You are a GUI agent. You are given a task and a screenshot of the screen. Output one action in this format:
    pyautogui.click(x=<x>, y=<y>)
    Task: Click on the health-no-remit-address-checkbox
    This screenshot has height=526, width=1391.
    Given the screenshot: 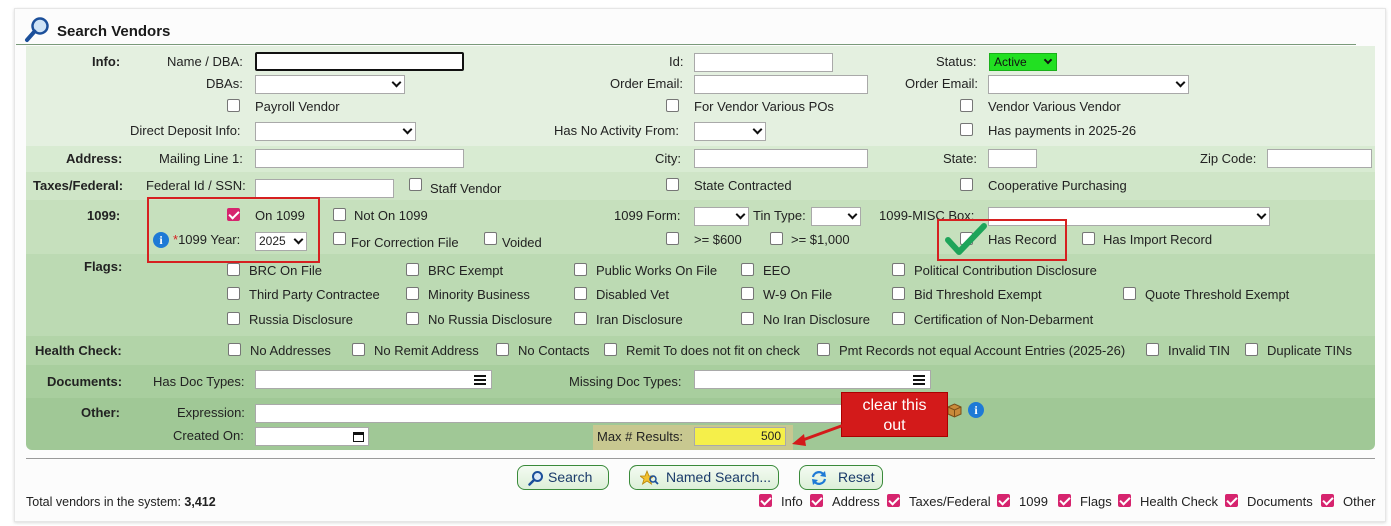 What is the action you would take?
    pyautogui.click(x=358, y=349)
    